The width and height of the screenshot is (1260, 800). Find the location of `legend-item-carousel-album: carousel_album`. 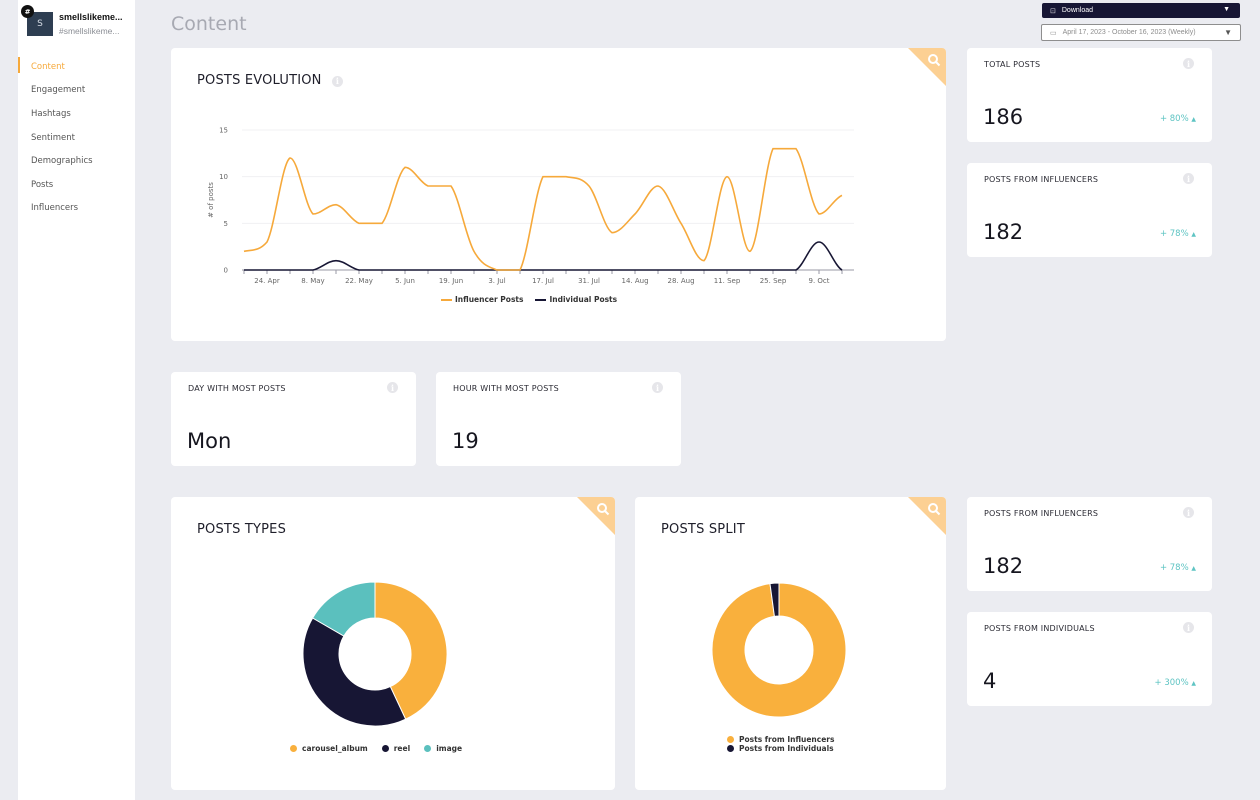

legend-item-carousel-album: carousel_album is located at coordinates (335, 748).